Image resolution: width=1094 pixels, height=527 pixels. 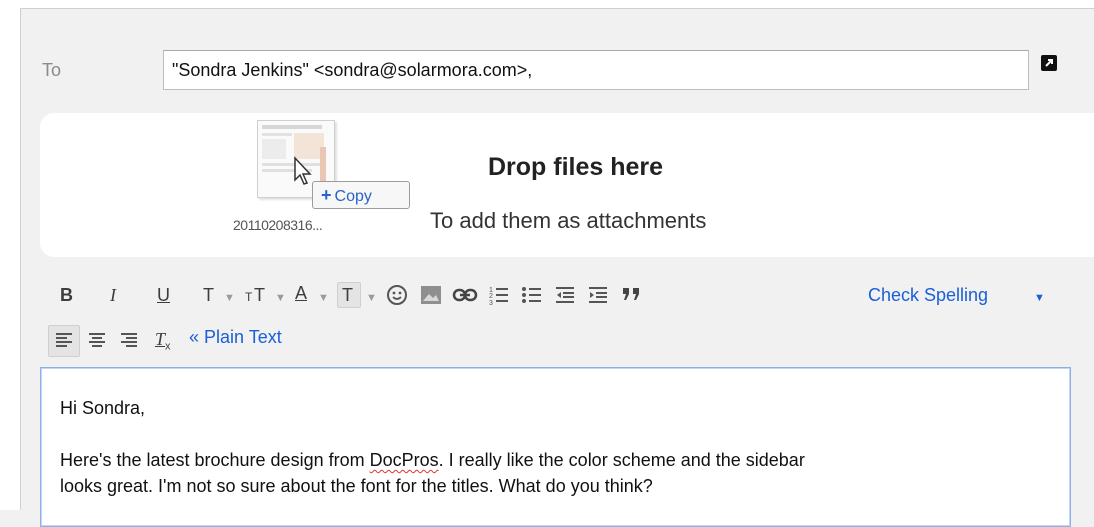 What do you see at coordinates (301, 293) in the screenshot?
I see `text-color-button: A` at bounding box center [301, 293].